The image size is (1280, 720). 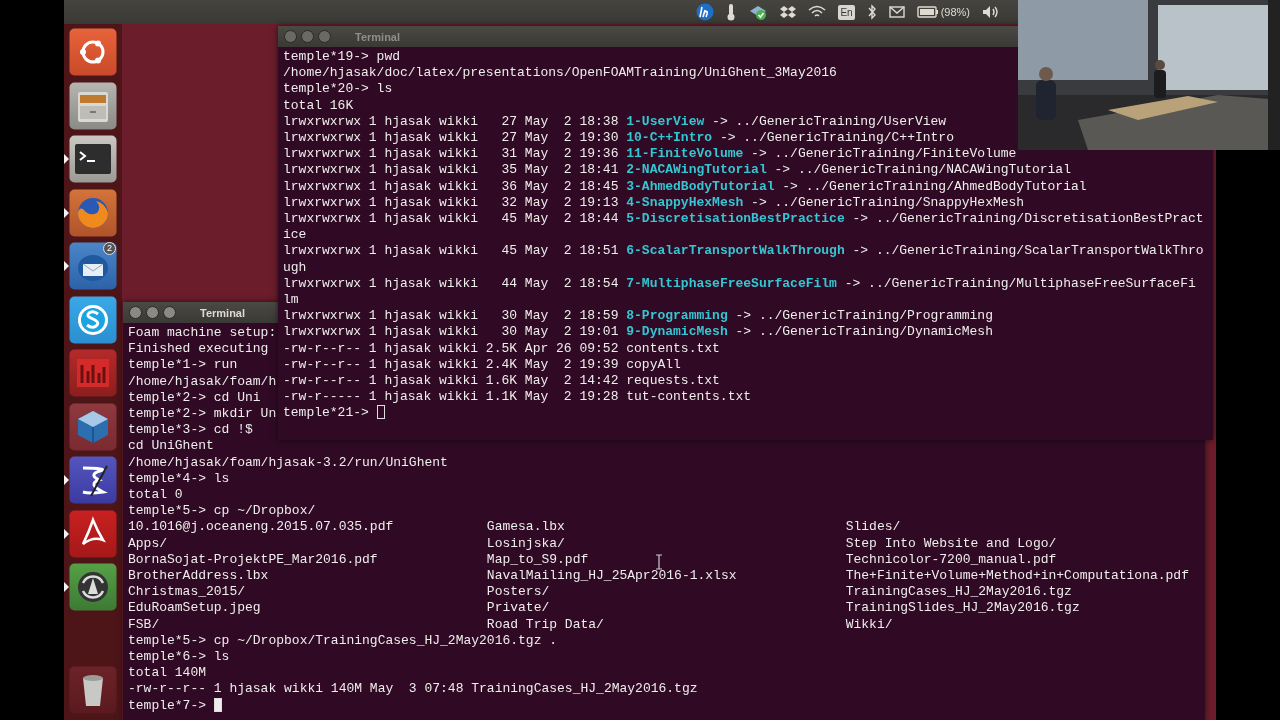 What do you see at coordinates (194, 397) in the screenshot?
I see `terminal-line: temple*2-> cd Uni` at bounding box center [194, 397].